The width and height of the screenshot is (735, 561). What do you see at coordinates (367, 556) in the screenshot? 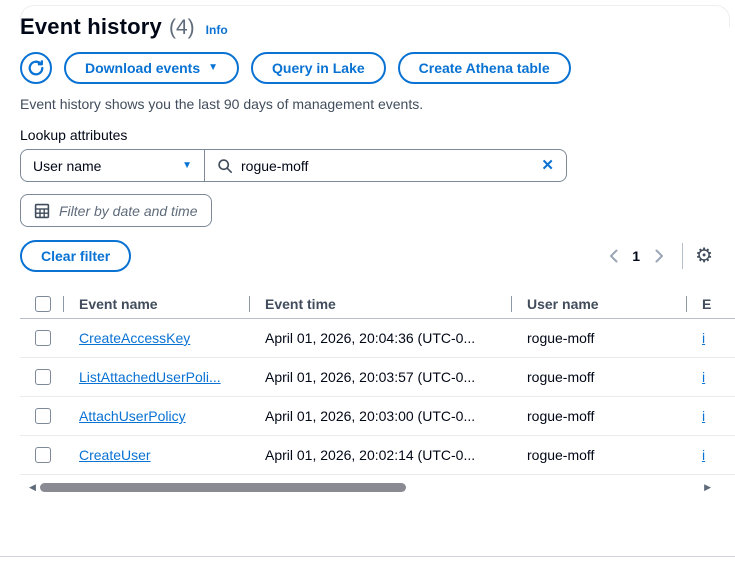
I see `bottom-divider` at bounding box center [367, 556].